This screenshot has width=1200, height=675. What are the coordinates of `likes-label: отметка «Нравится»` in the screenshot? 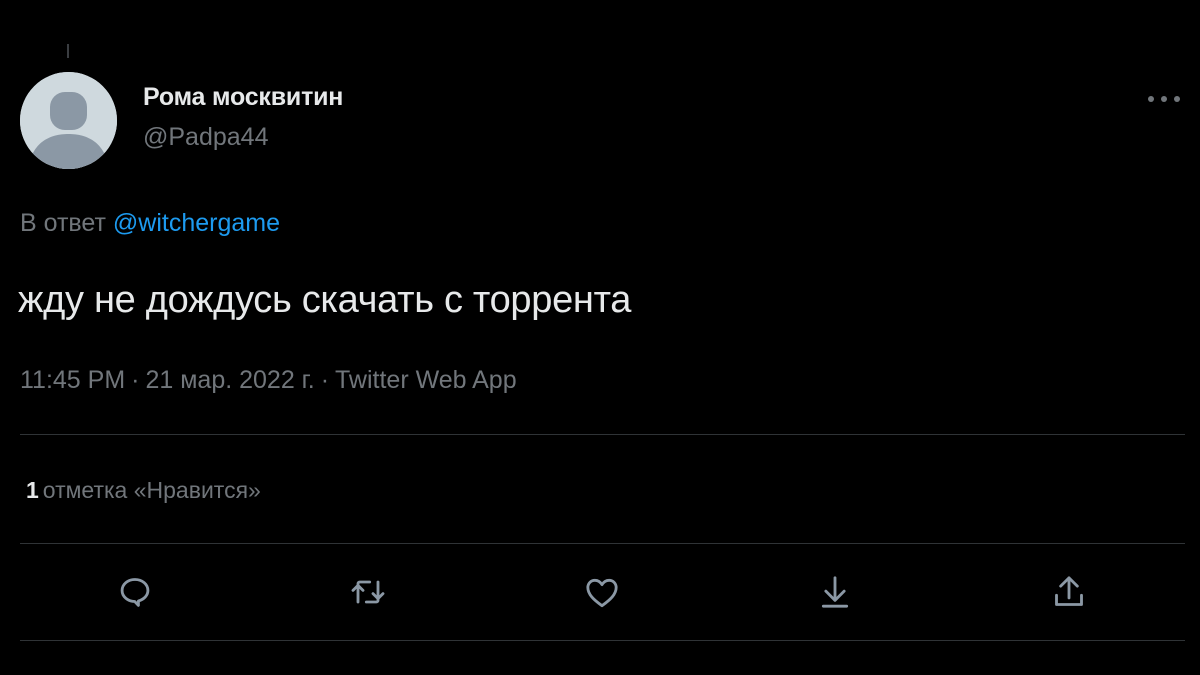 It's located at (151, 490).